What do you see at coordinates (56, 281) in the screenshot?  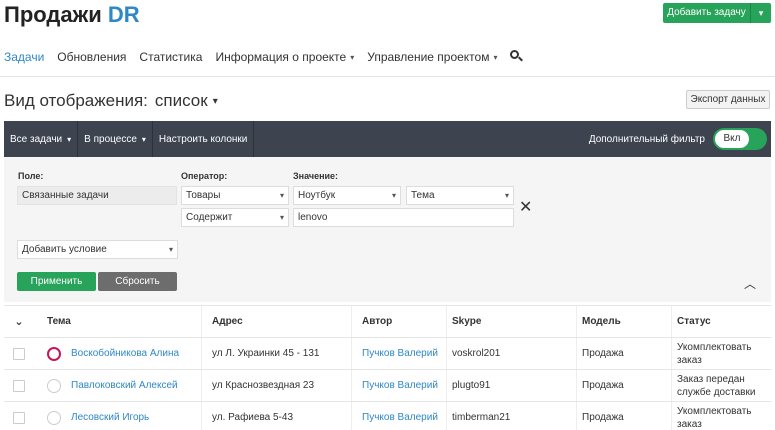 I see `apply-button: Применить` at bounding box center [56, 281].